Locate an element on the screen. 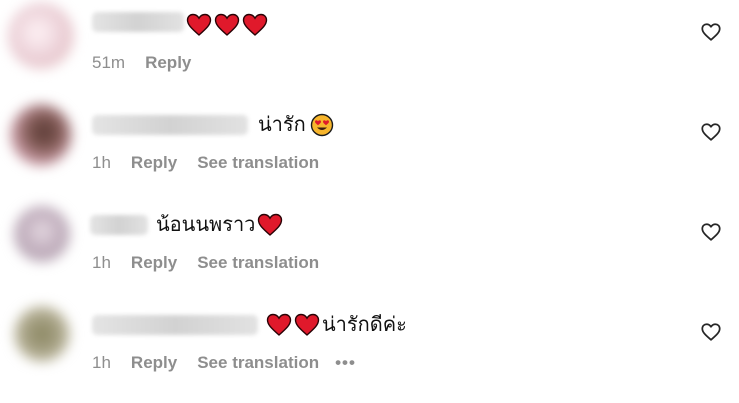 The width and height of the screenshot is (739, 403). comment-meta: 51m Reply is located at coordinates (151, 63).